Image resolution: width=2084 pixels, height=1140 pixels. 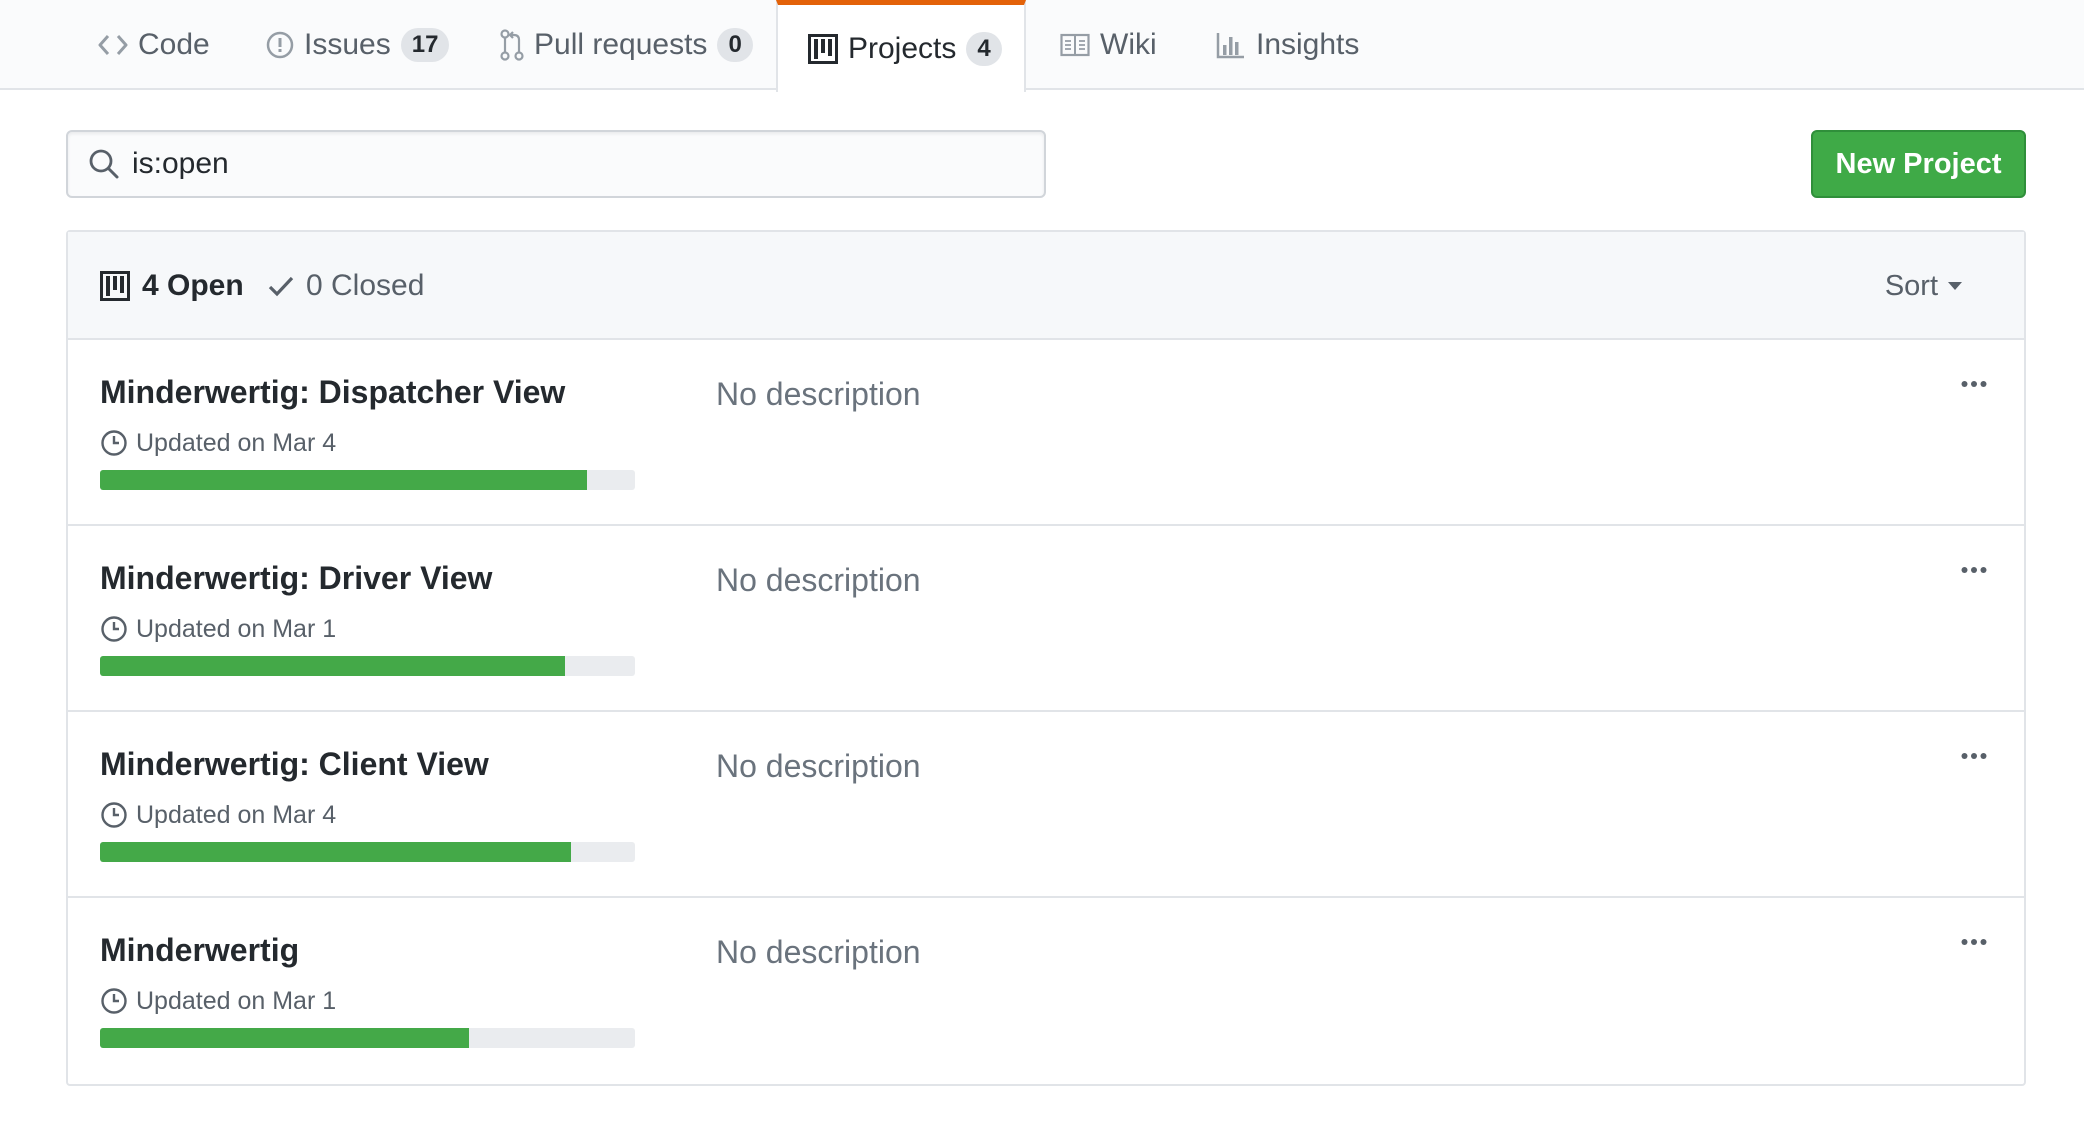 What do you see at coordinates (1911, 285) in the screenshot?
I see `sort-label: Sort` at bounding box center [1911, 285].